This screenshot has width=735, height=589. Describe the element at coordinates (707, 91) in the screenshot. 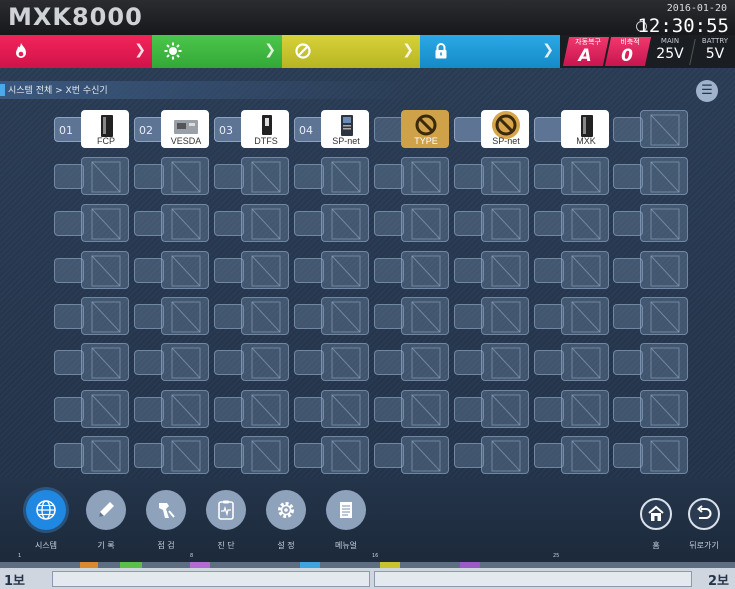

I see `list-view-button: ☰` at that location.